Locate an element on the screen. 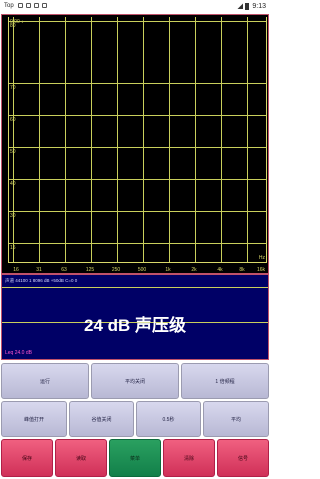  x-tick-label: 2k is located at coordinates (194, 270).